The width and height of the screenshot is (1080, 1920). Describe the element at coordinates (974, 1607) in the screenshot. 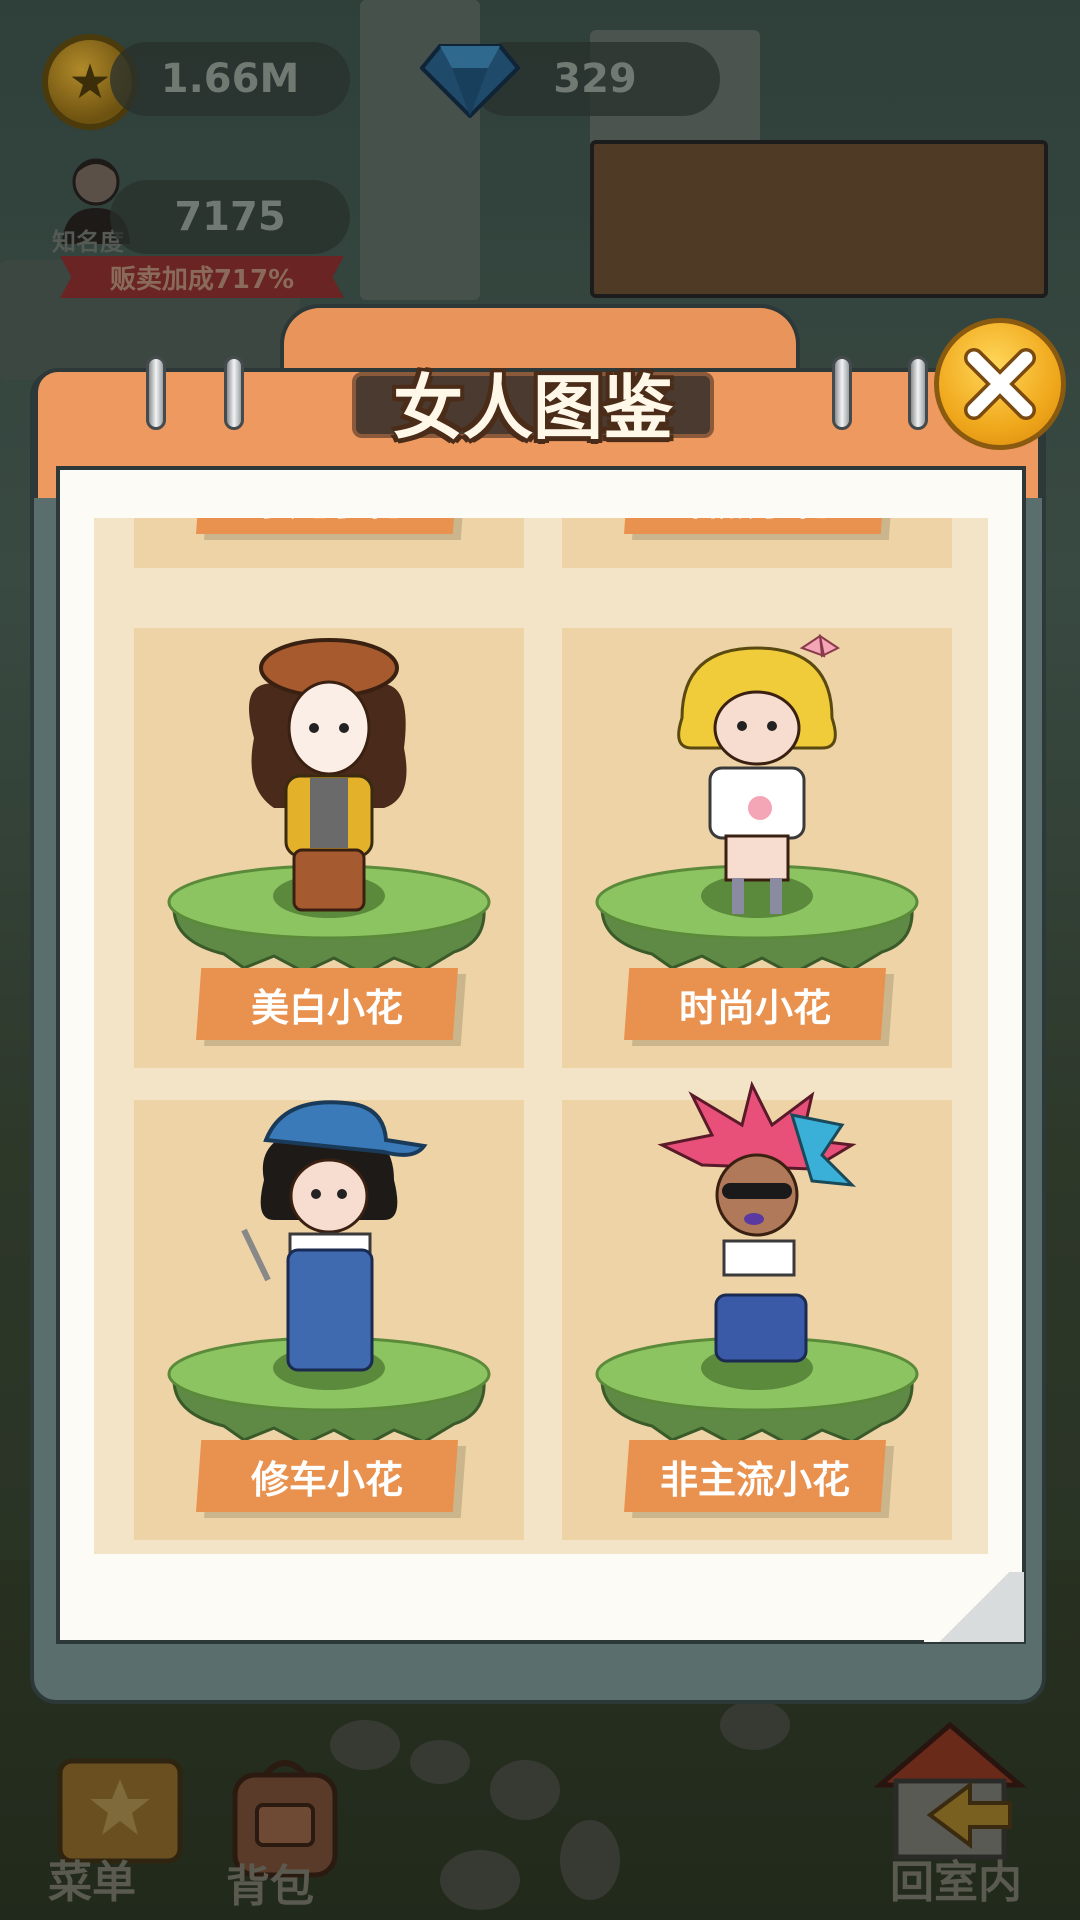

I see `page-curl` at that location.